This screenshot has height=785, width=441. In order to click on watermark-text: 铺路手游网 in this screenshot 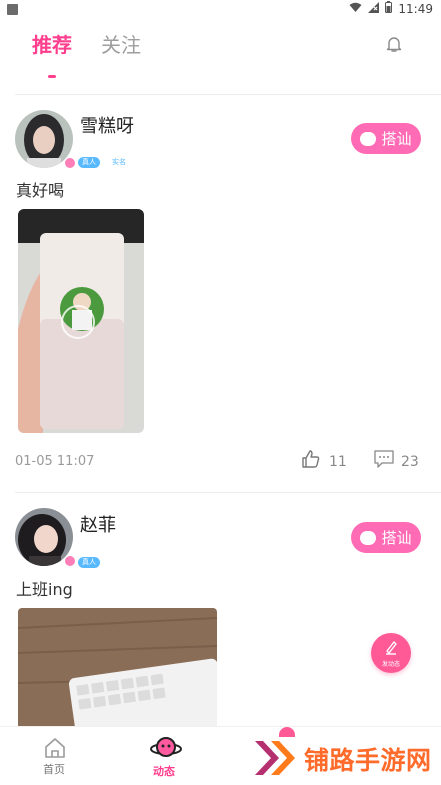, I will do `click(368, 760)`.